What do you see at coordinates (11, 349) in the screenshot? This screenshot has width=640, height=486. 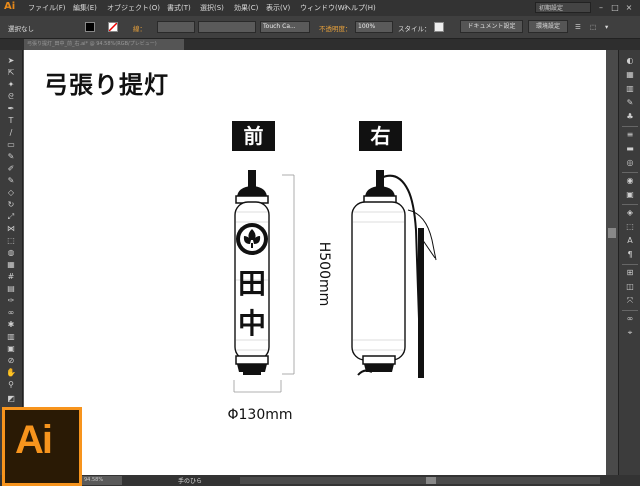 I see `artboard-tool-icon: ▣` at bounding box center [11, 349].